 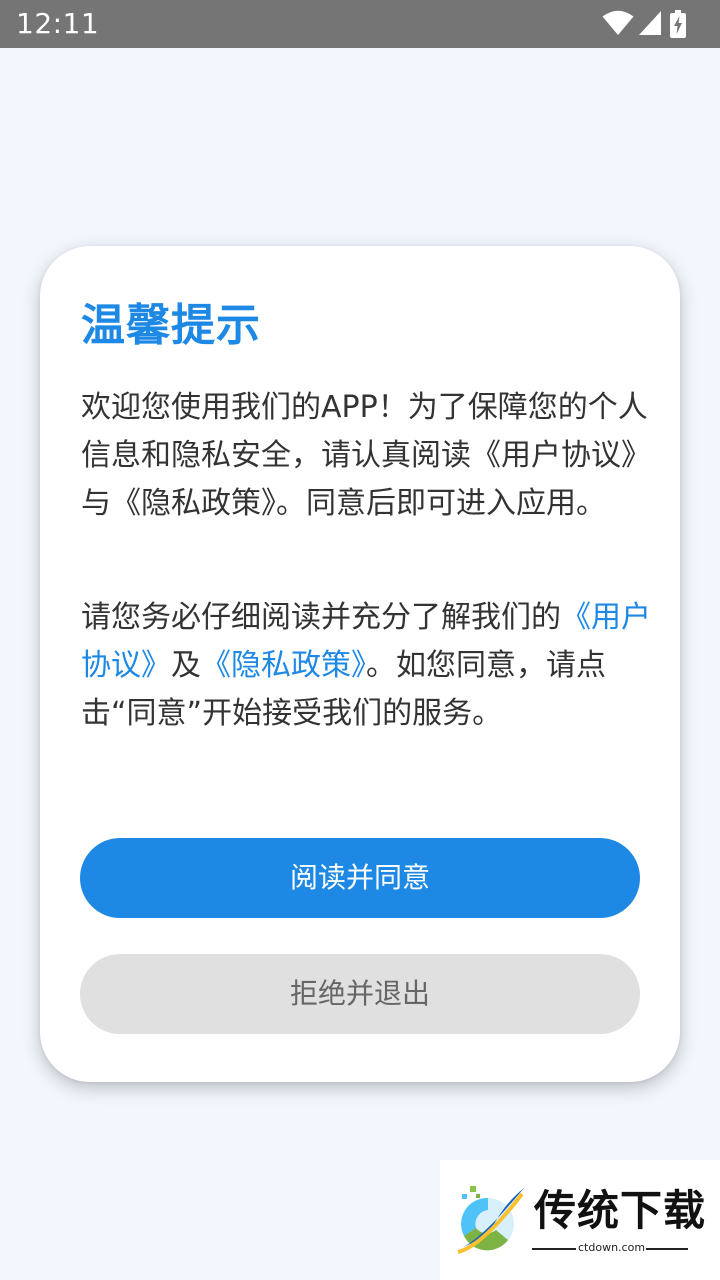 What do you see at coordinates (667, 1249) in the screenshot?
I see `watermark-rule-right` at bounding box center [667, 1249].